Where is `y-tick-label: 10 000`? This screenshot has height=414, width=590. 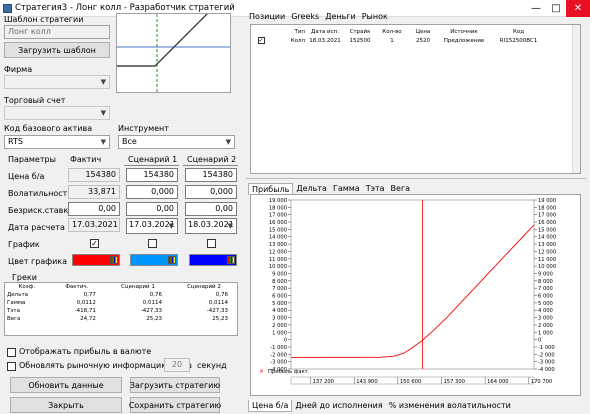
y-tick-label: 10 000 is located at coordinates (547, 267).